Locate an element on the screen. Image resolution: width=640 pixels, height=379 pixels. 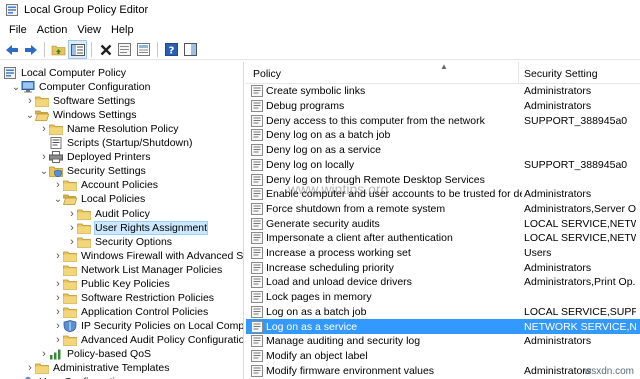
policy-name: Log on as a batch job is located at coordinates (316, 311).